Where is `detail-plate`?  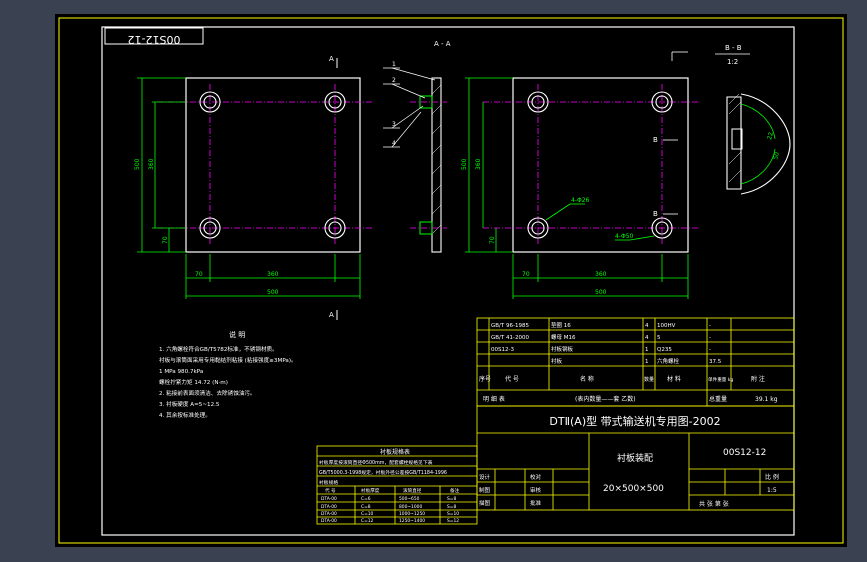 detail-plate is located at coordinates (734, 143).